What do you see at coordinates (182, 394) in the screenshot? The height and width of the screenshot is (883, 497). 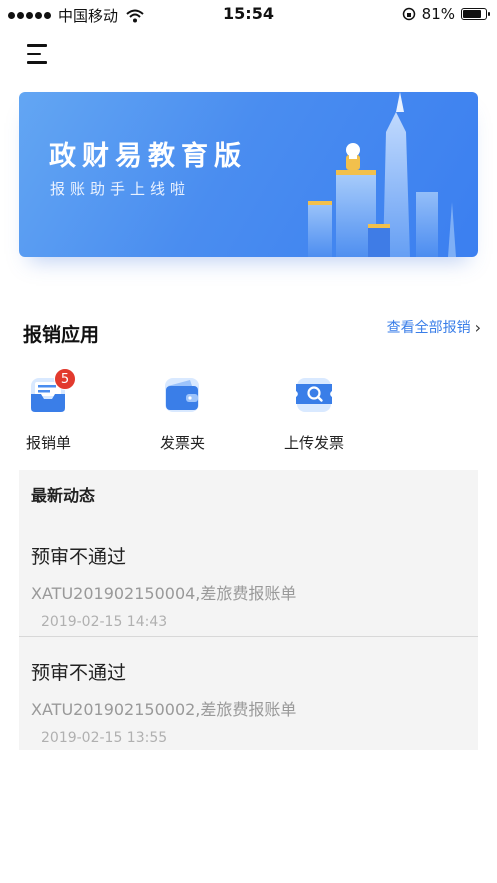 I see `wallet-icon` at bounding box center [182, 394].